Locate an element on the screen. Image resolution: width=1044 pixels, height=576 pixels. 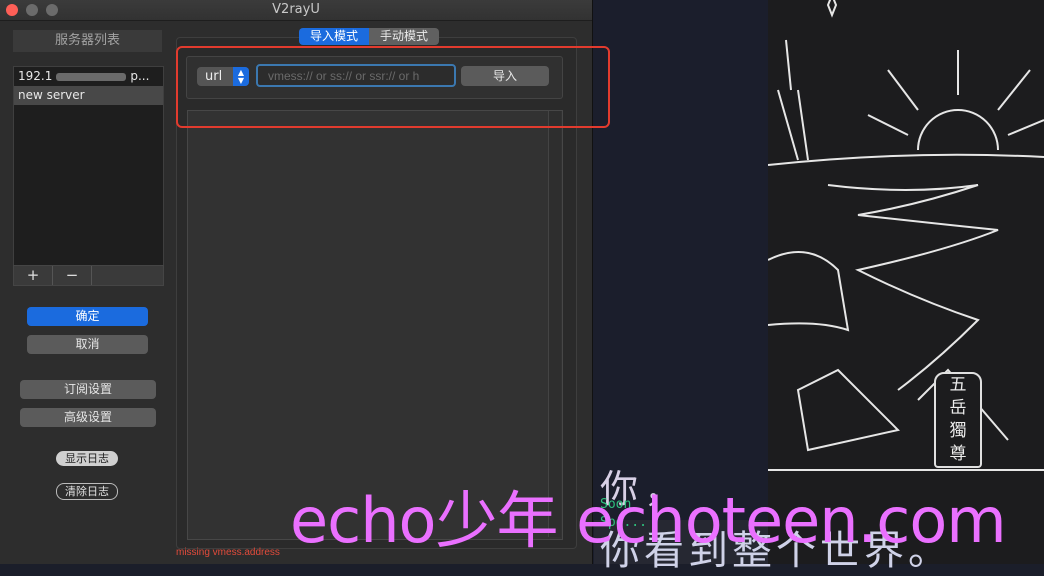
remove-server-button: − is located at coordinates (72, 275).